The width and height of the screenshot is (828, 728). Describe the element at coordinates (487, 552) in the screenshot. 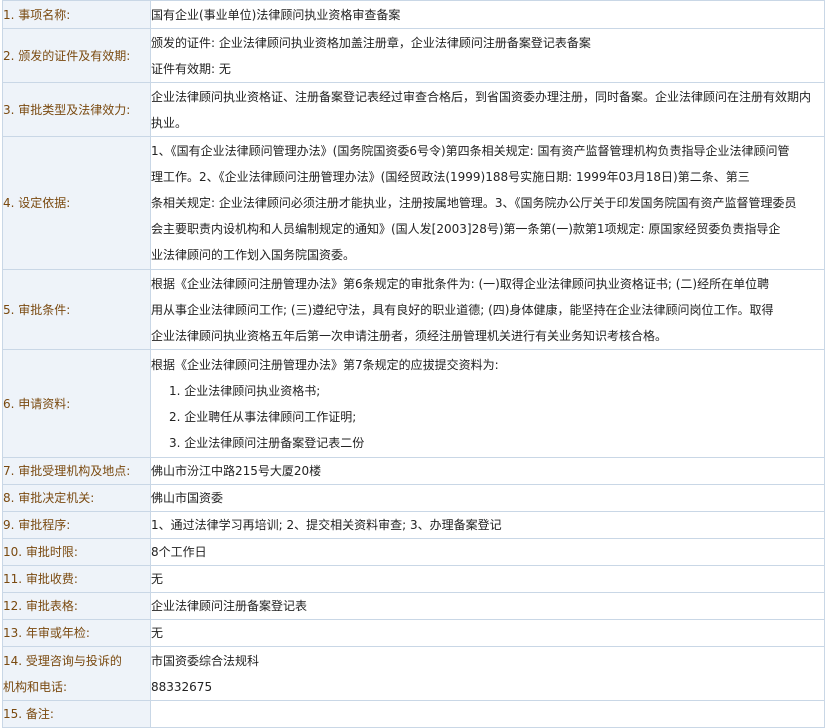

I see `row-value: 8个工作日` at that location.